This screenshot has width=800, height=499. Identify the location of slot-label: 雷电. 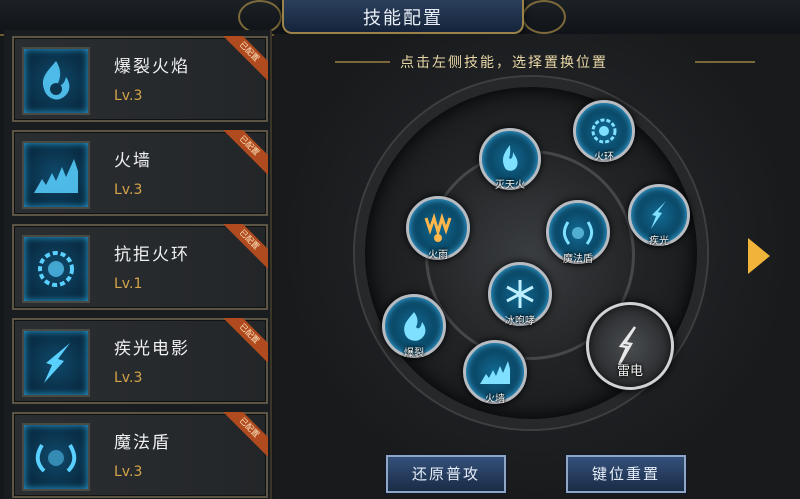
(629, 371).